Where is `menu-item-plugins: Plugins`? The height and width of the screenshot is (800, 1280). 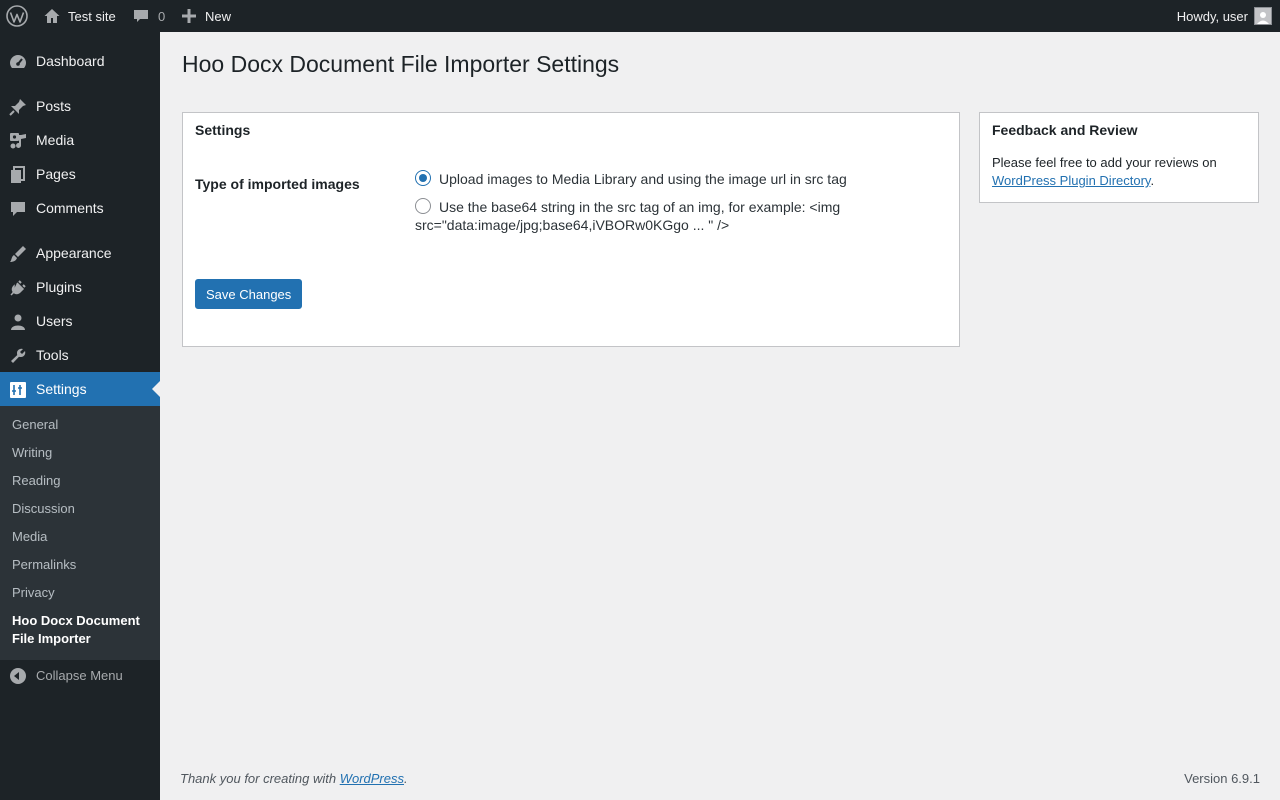
menu-item-plugins: Plugins is located at coordinates (80, 287).